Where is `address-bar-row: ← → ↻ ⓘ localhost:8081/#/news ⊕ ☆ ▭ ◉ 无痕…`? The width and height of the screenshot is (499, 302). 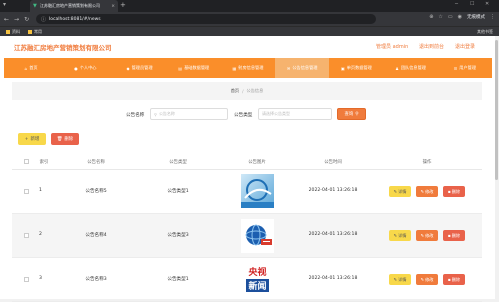 address-bar-row: ← → ↻ ⓘ localhost:8081/#/news ⊕ ☆ ▭ ◉ 无痕… is located at coordinates (249, 19).